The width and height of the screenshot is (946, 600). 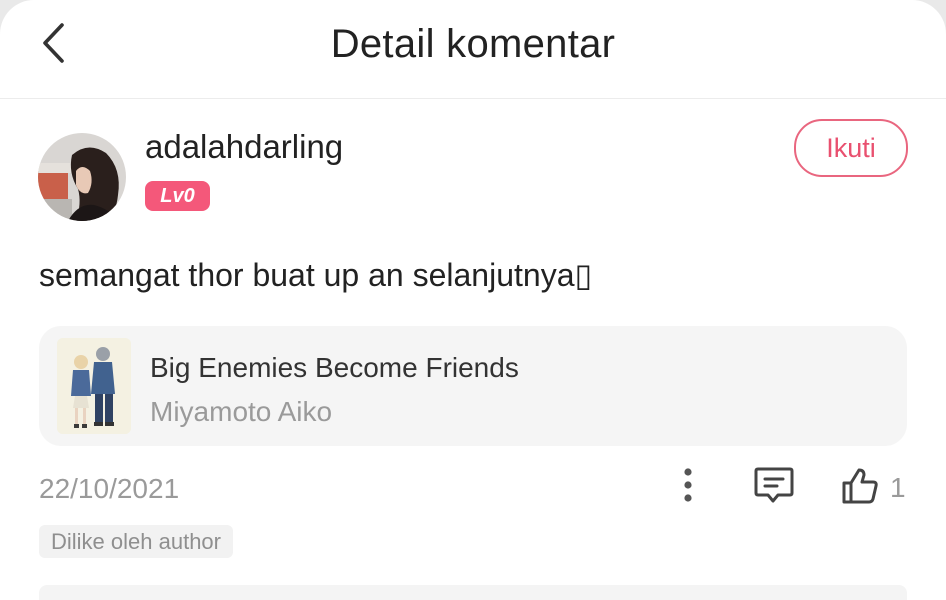 I want to click on book-title: Big Enemies Become Friends, so click(x=334, y=367).